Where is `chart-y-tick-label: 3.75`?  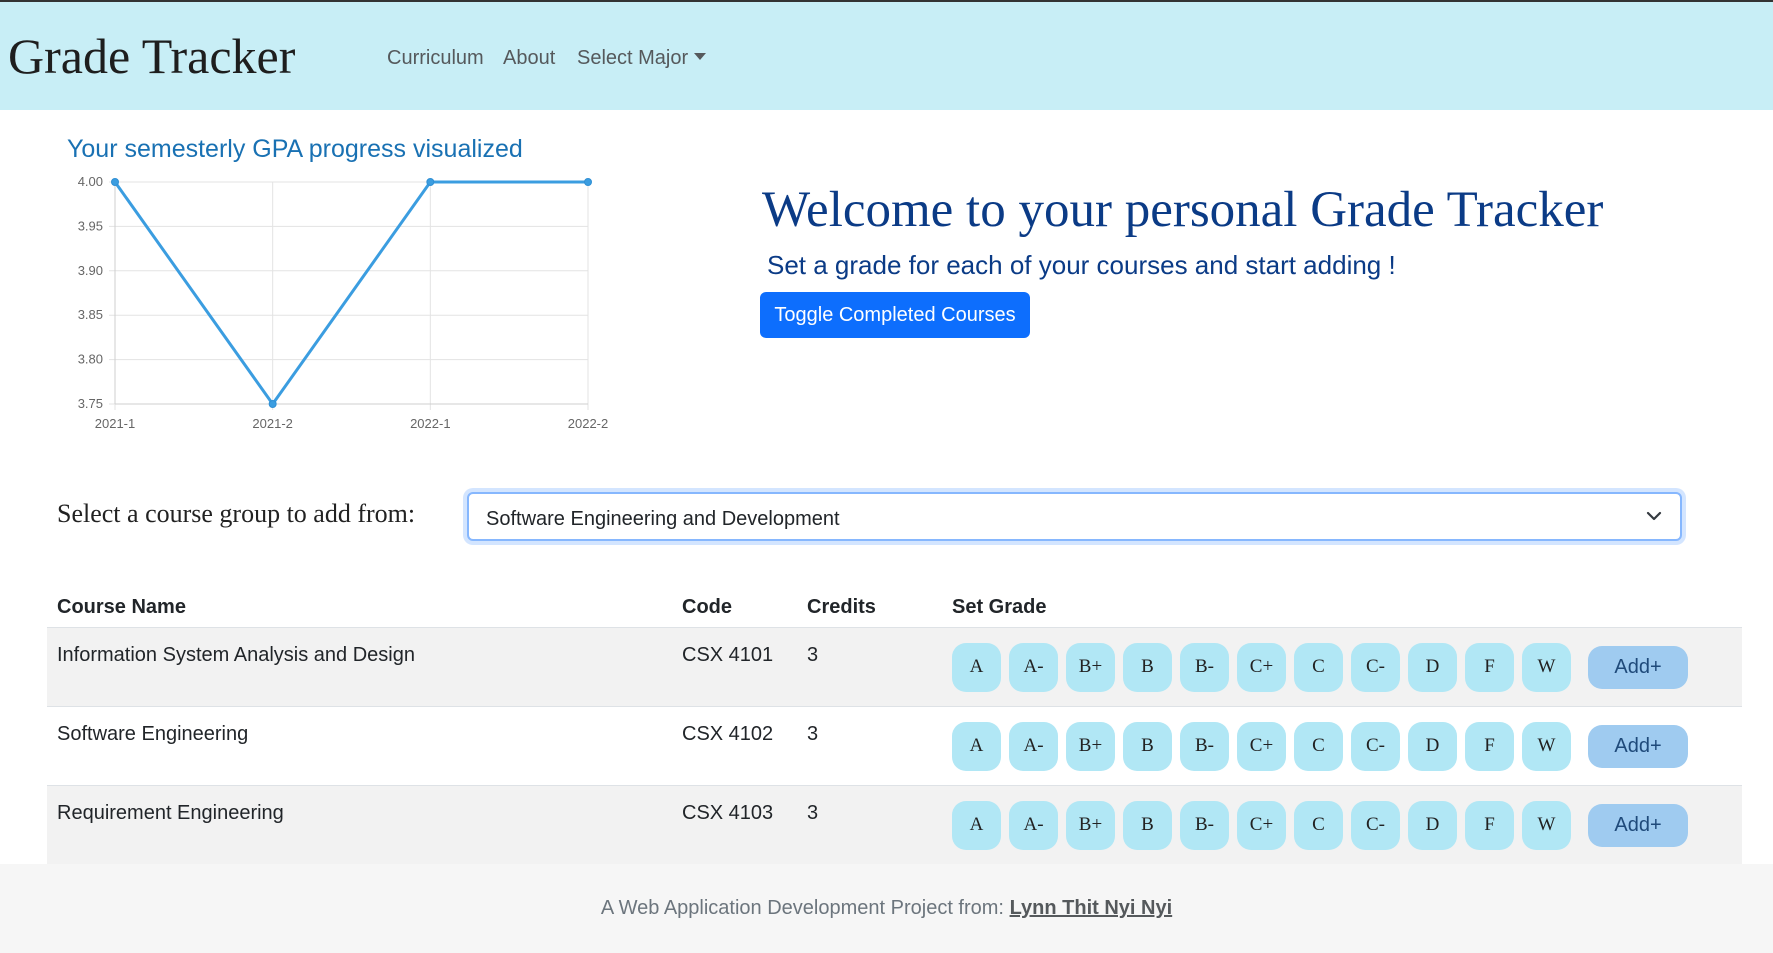
chart-y-tick-label: 3.75 is located at coordinates (90, 403).